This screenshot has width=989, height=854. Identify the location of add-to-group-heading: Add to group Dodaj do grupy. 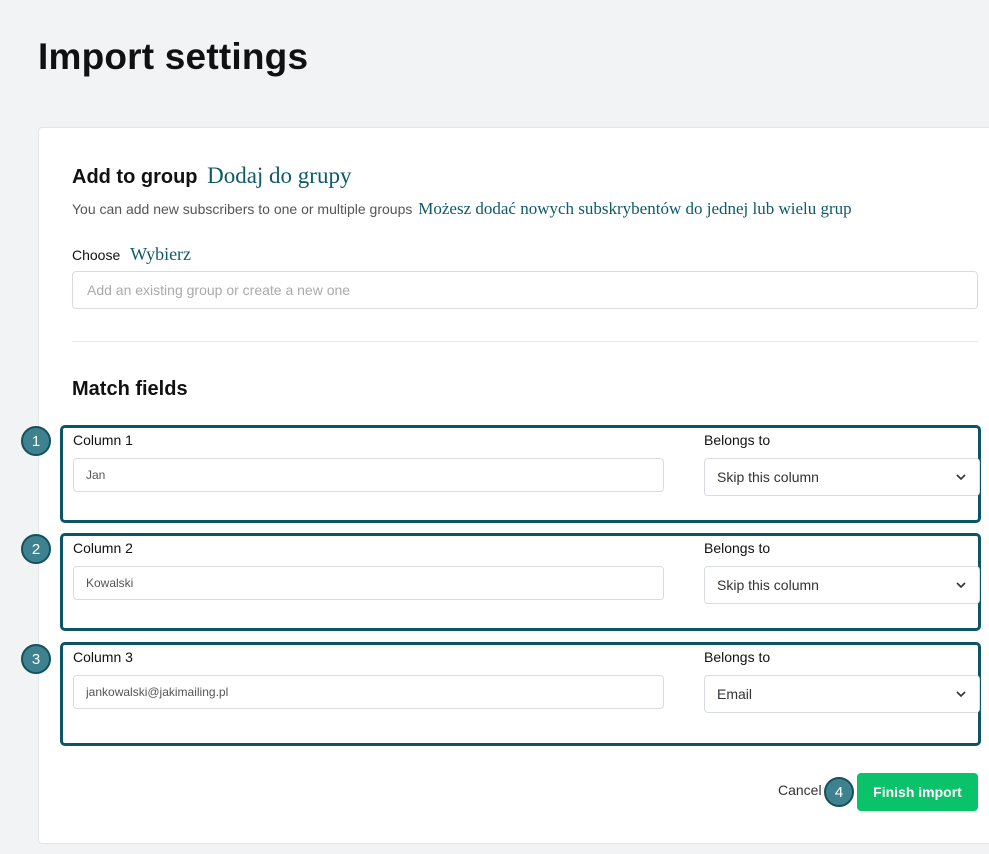
(211, 176).